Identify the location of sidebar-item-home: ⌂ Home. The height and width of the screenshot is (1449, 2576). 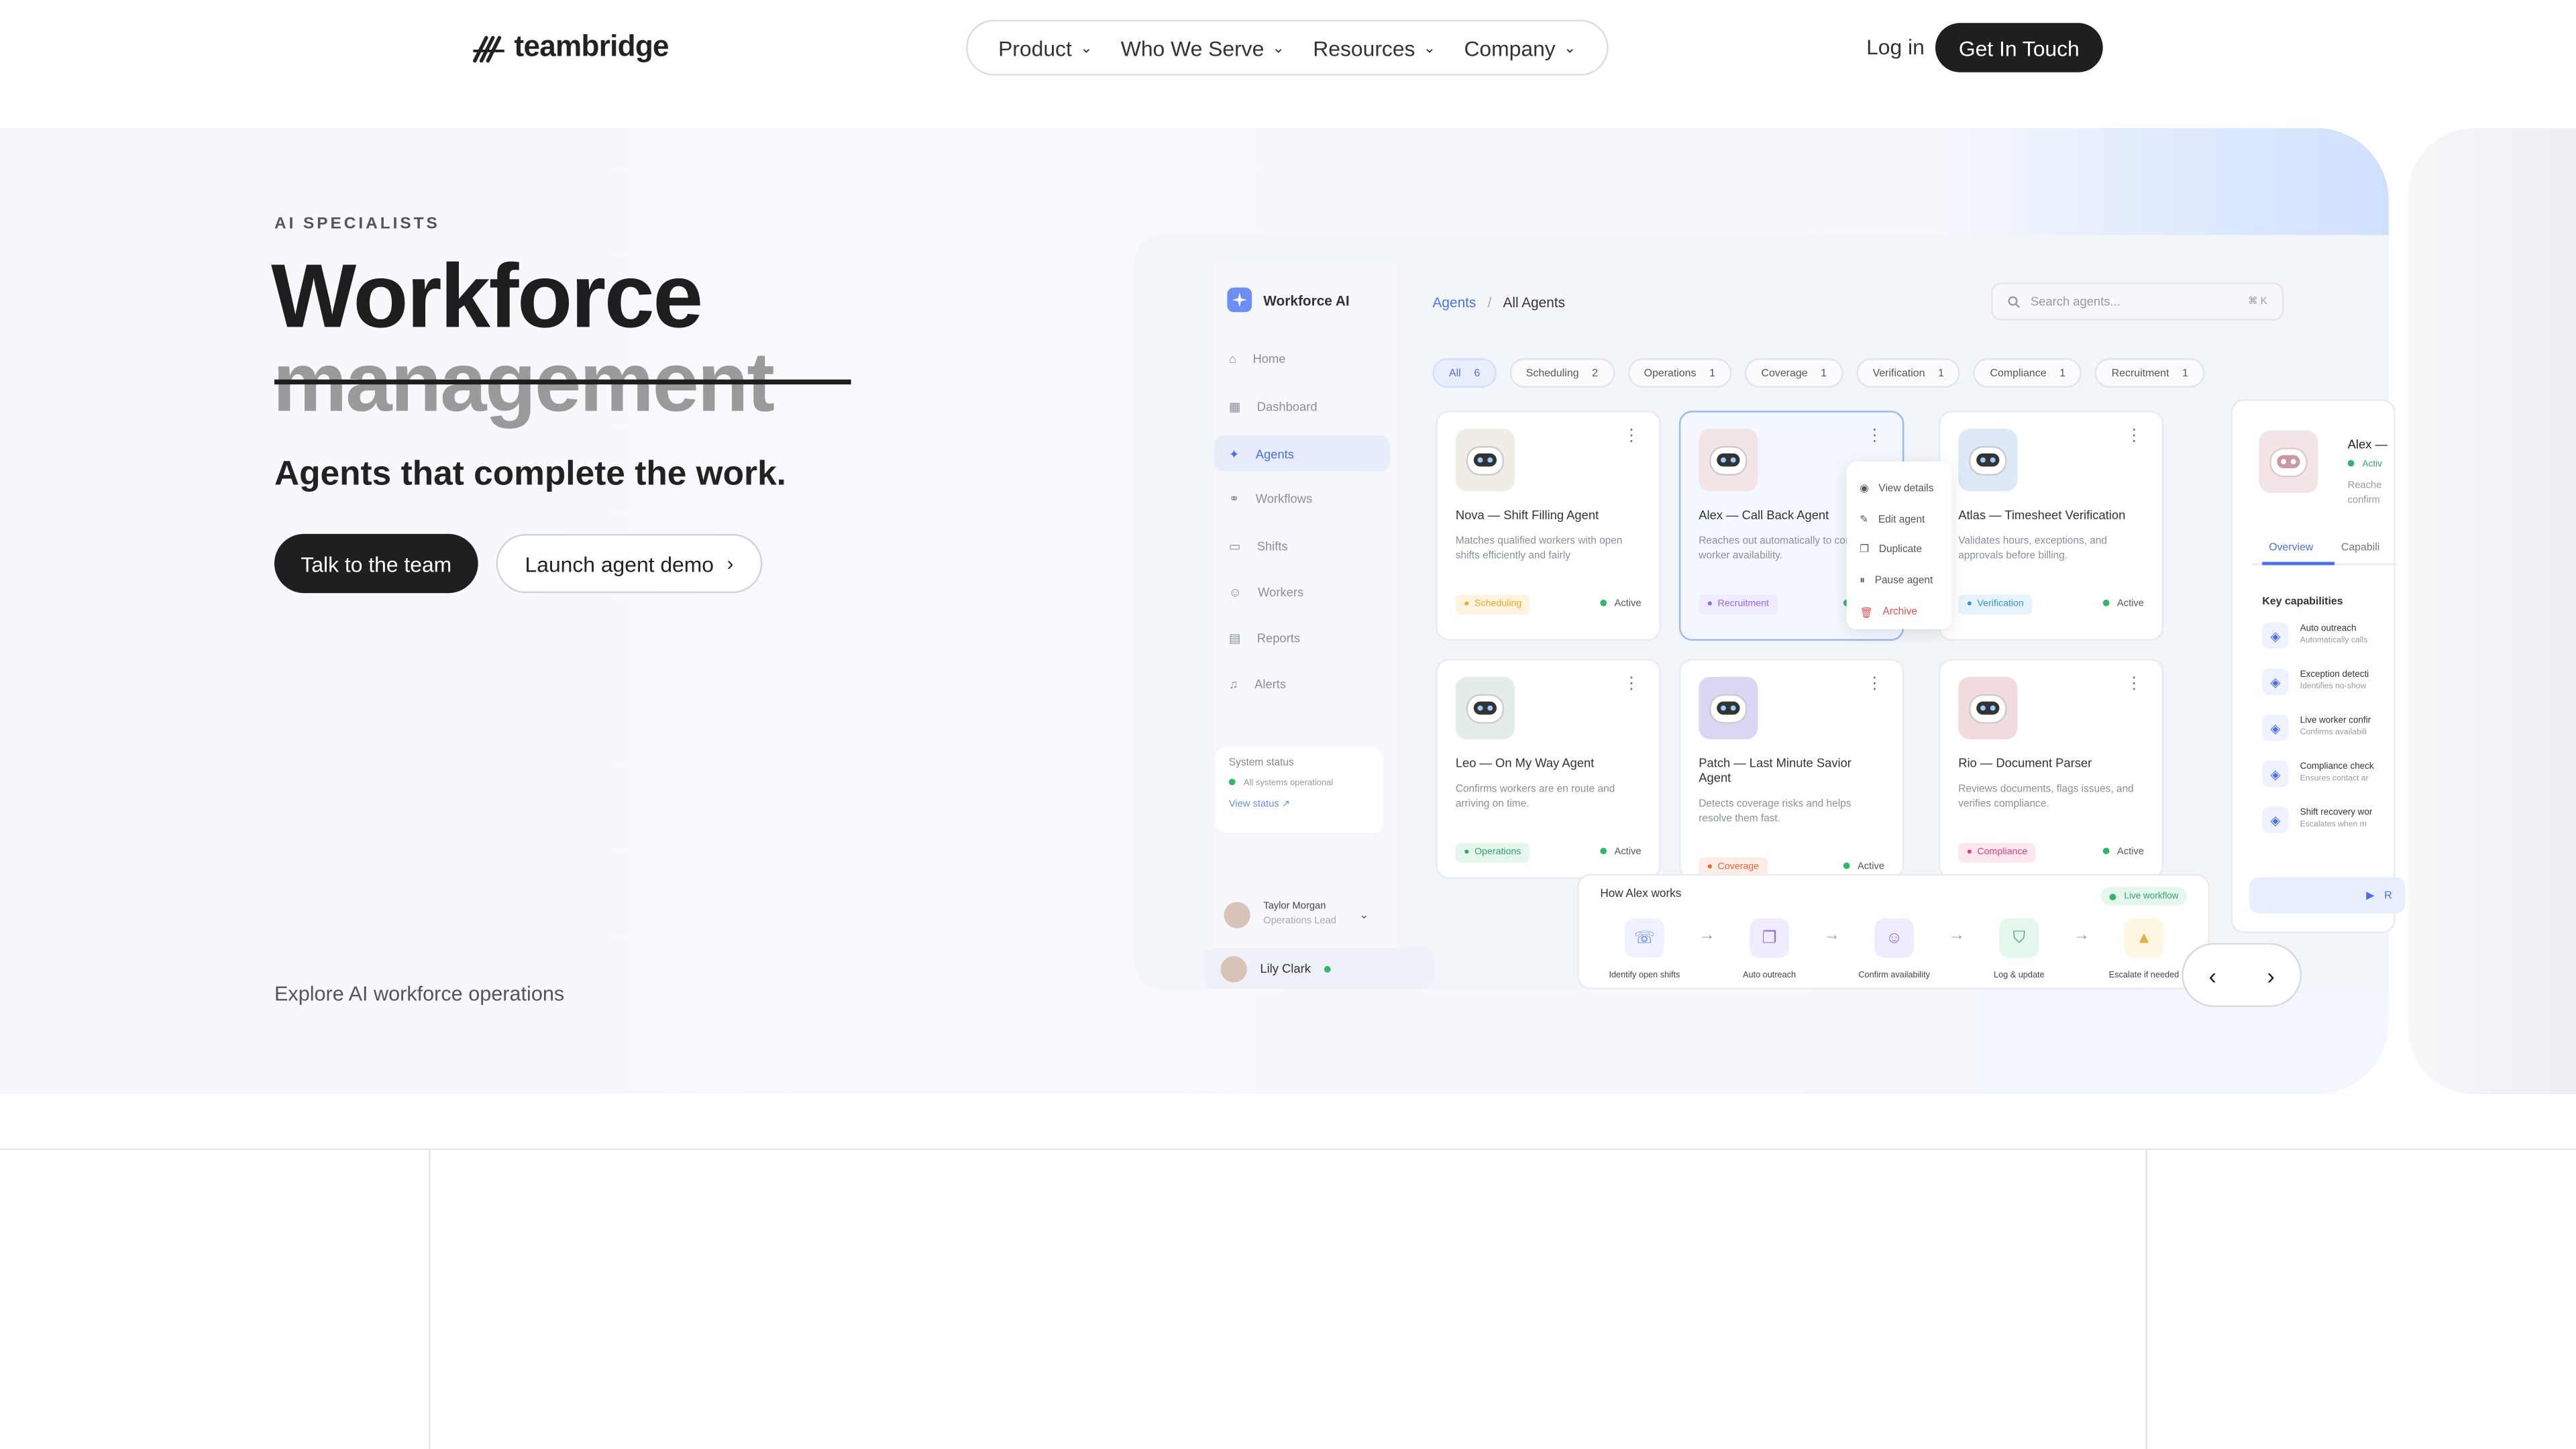
(1257, 359).